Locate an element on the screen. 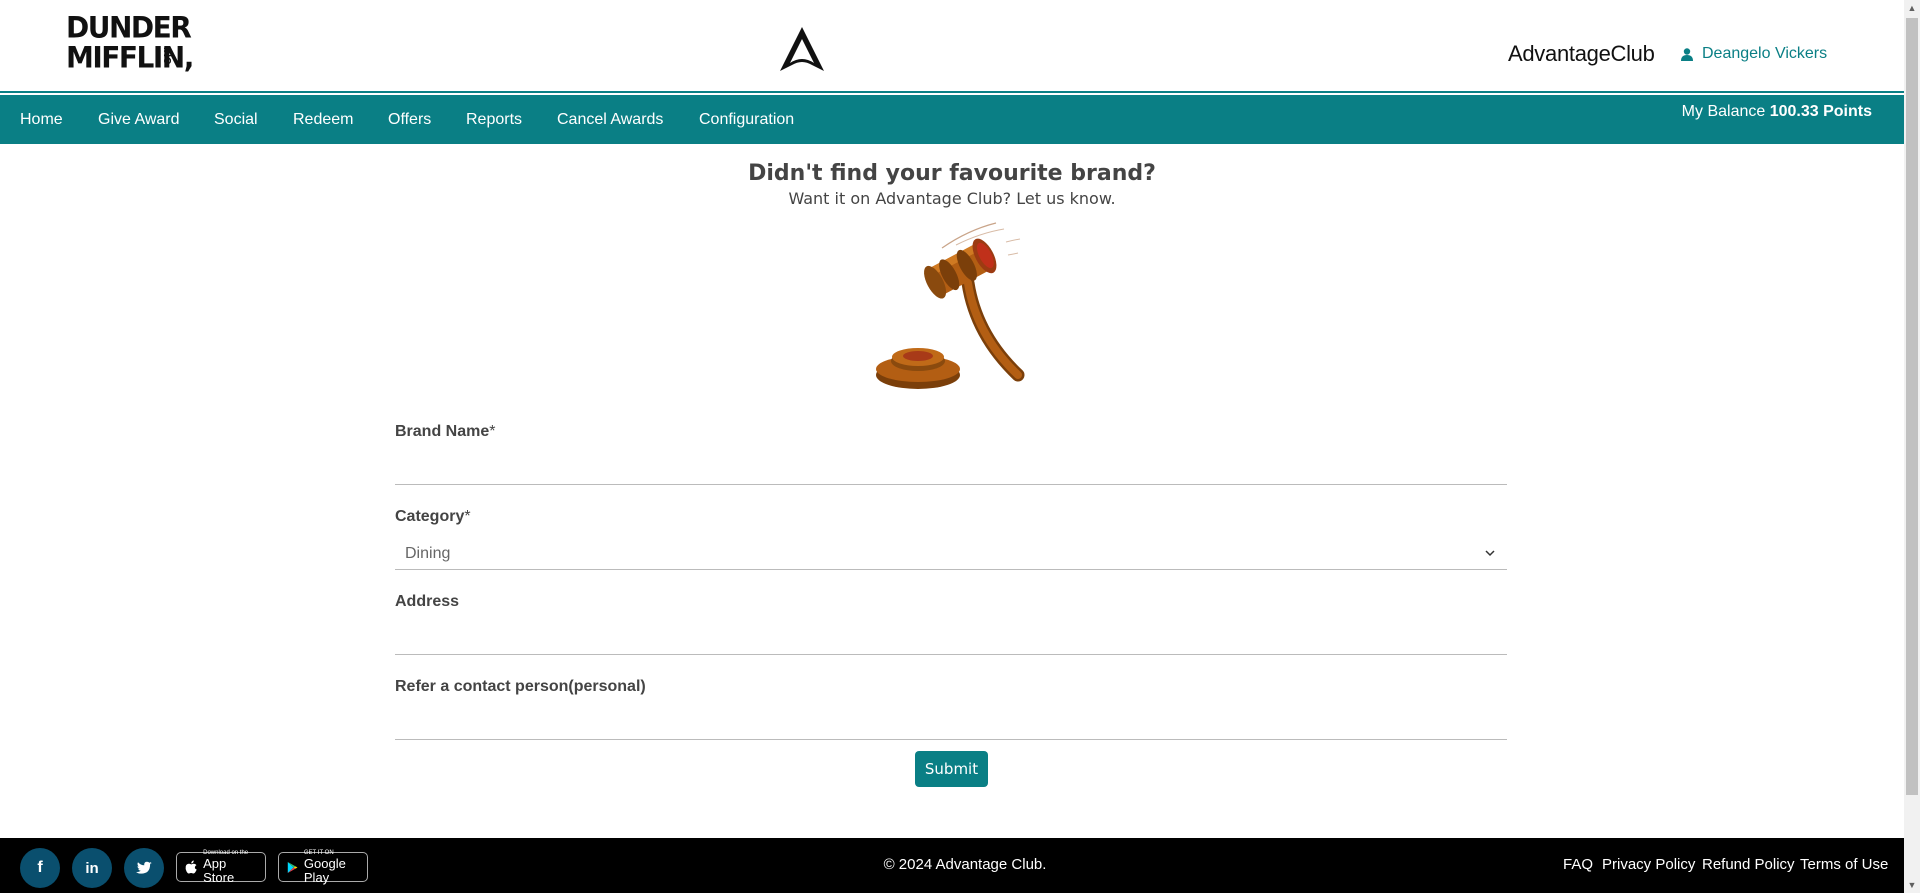  footer-link-refund-policy: Refund Policy is located at coordinates (1748, 864).